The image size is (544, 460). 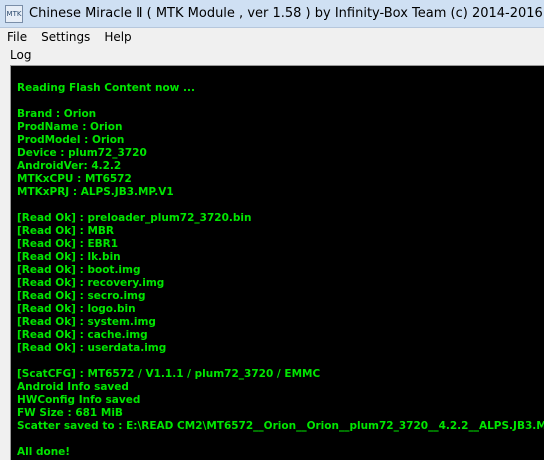 What do you see at coordinates (69, 166) in the screenshot?
I see `log-line-androidver: AndroidVer: 4.2.2` at bounding box center [69, 166].